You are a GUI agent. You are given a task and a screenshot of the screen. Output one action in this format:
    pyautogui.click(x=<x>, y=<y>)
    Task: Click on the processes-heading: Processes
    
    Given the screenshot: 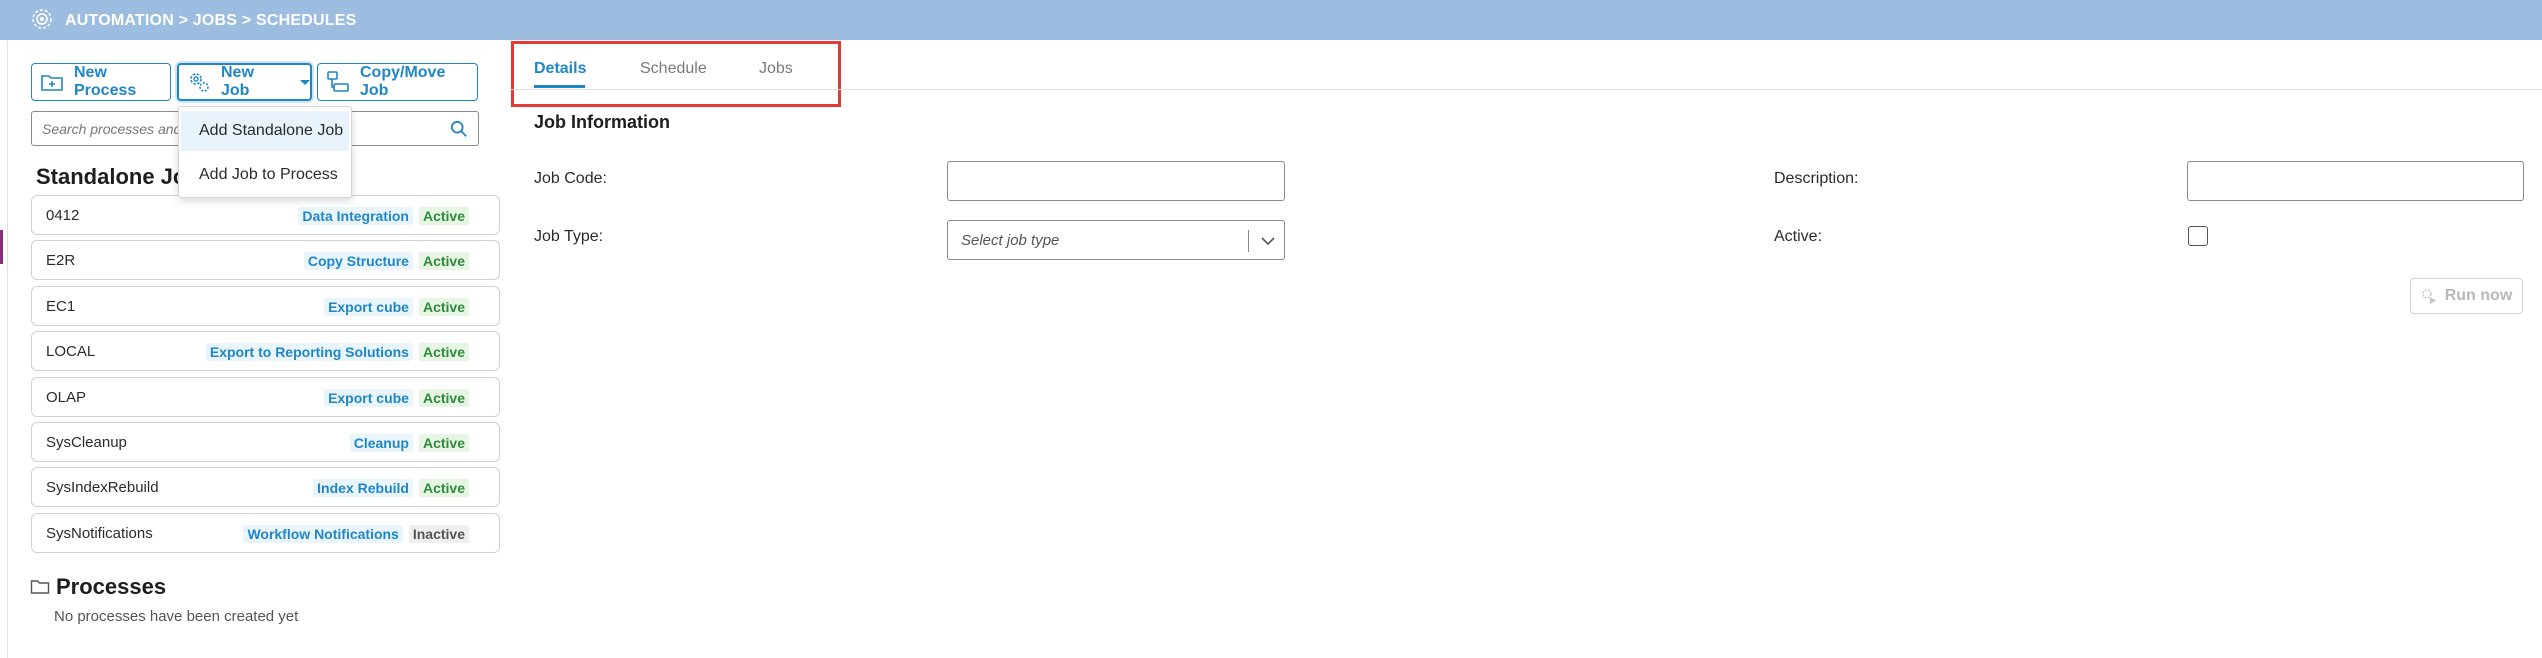 What is the action you would take?
    pyautogui.click(x=98, y=587)
    